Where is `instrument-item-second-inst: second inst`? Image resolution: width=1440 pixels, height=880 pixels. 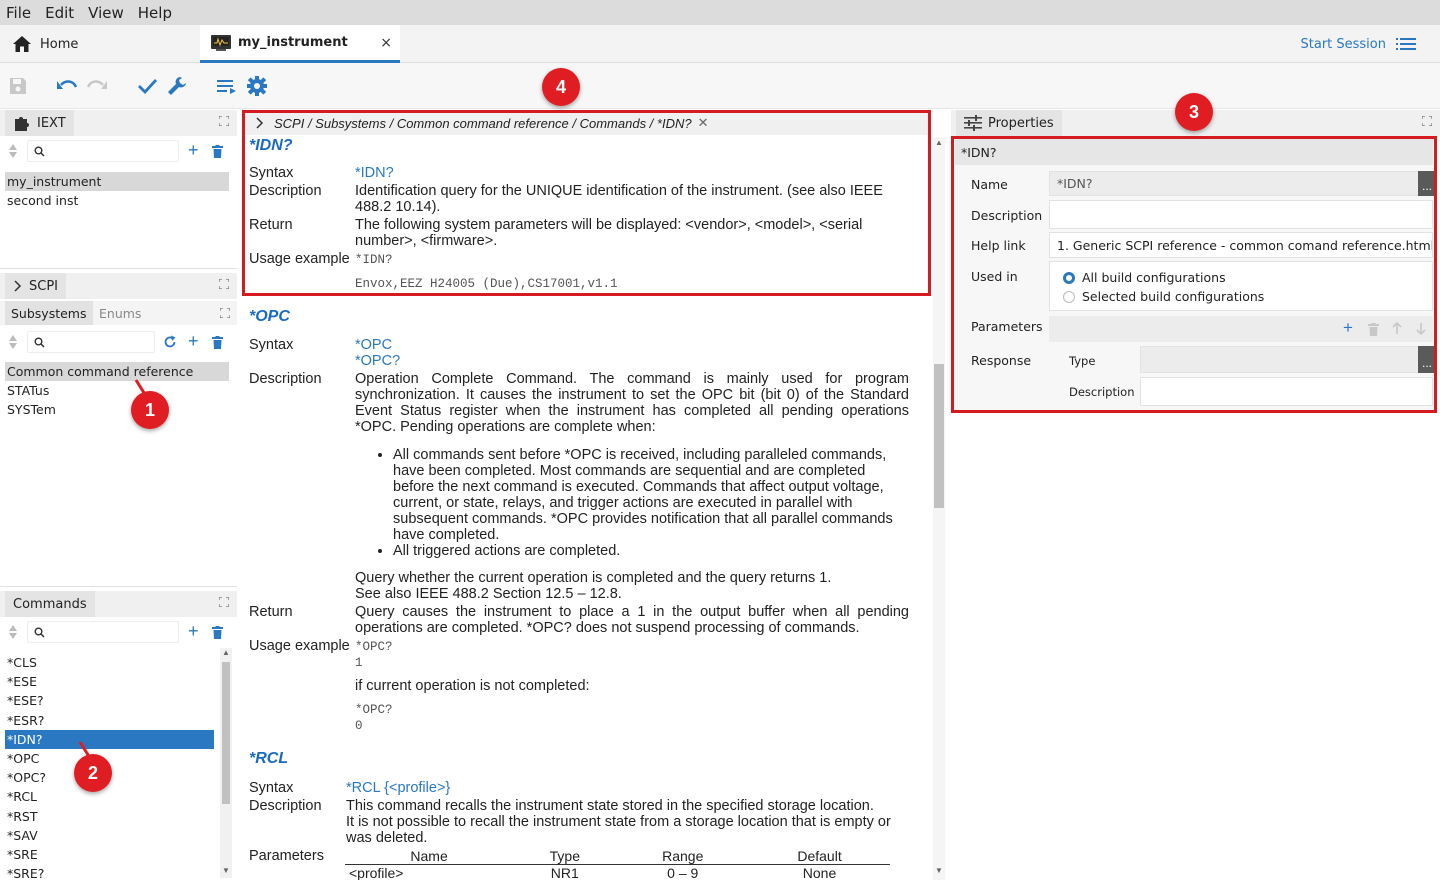 instrument-item-second-inst: second inst is located at coordinates (117, 200).